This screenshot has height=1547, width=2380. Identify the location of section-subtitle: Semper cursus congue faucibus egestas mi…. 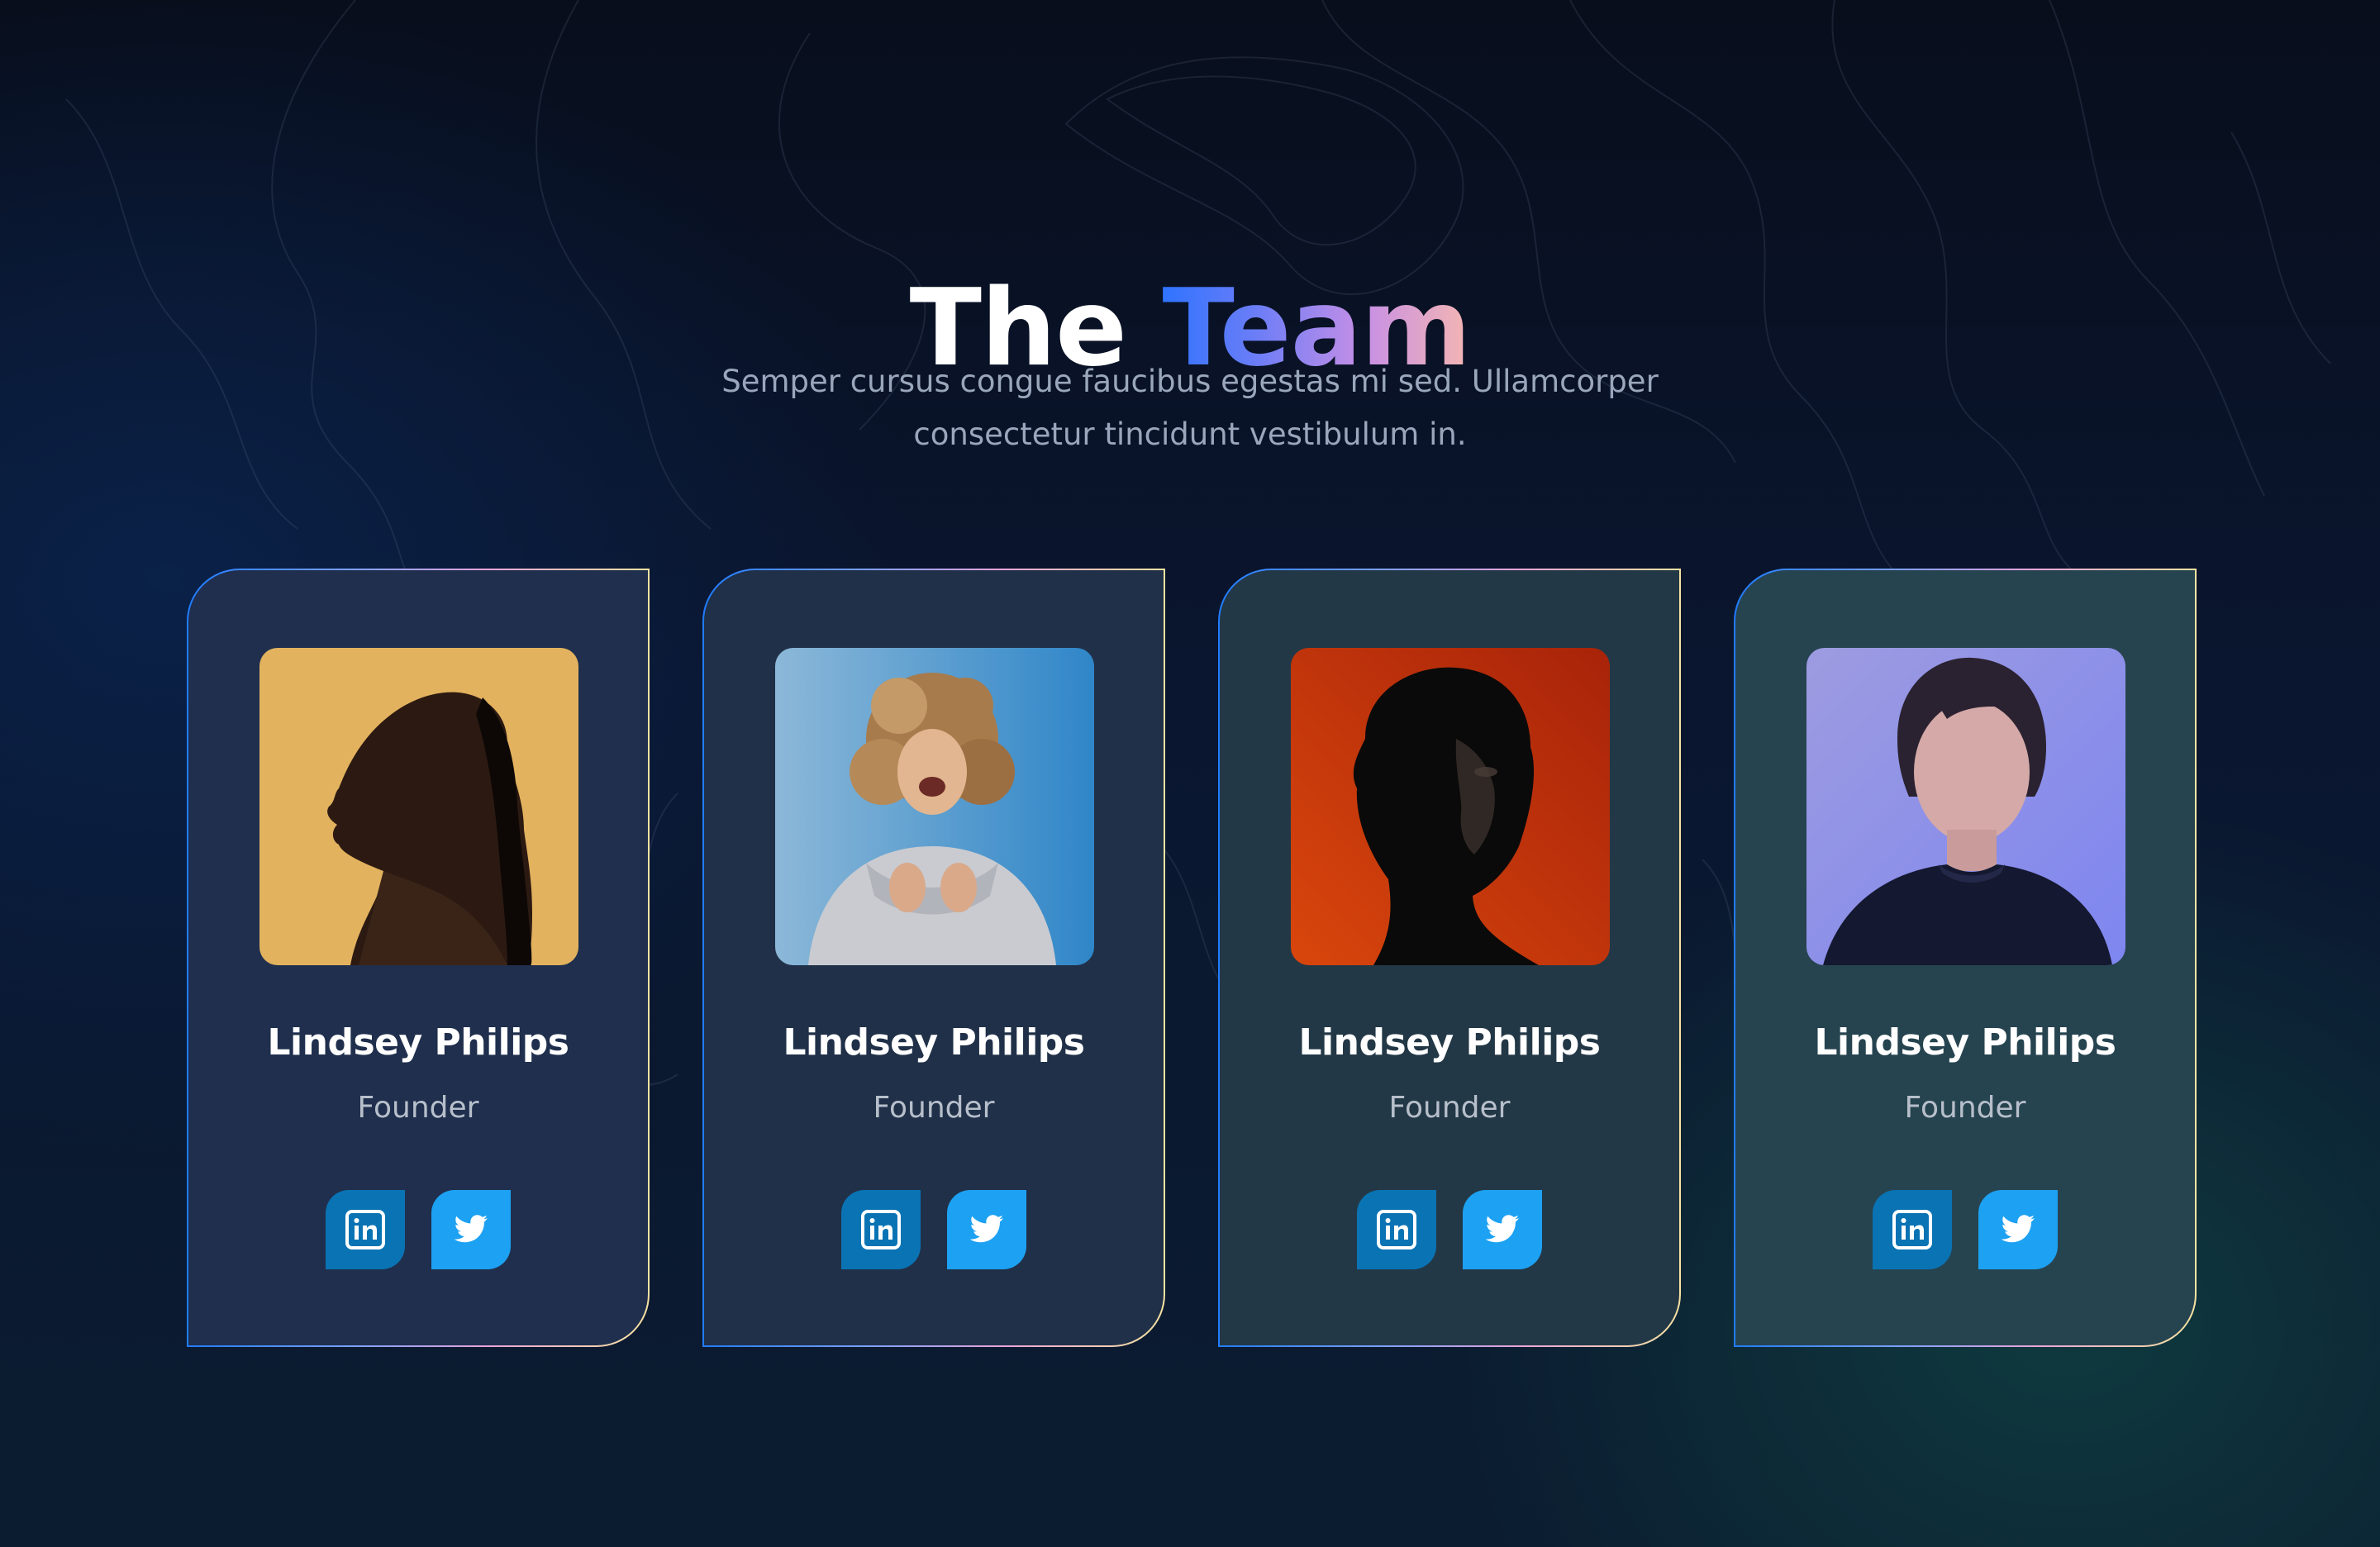
(1190, 408).